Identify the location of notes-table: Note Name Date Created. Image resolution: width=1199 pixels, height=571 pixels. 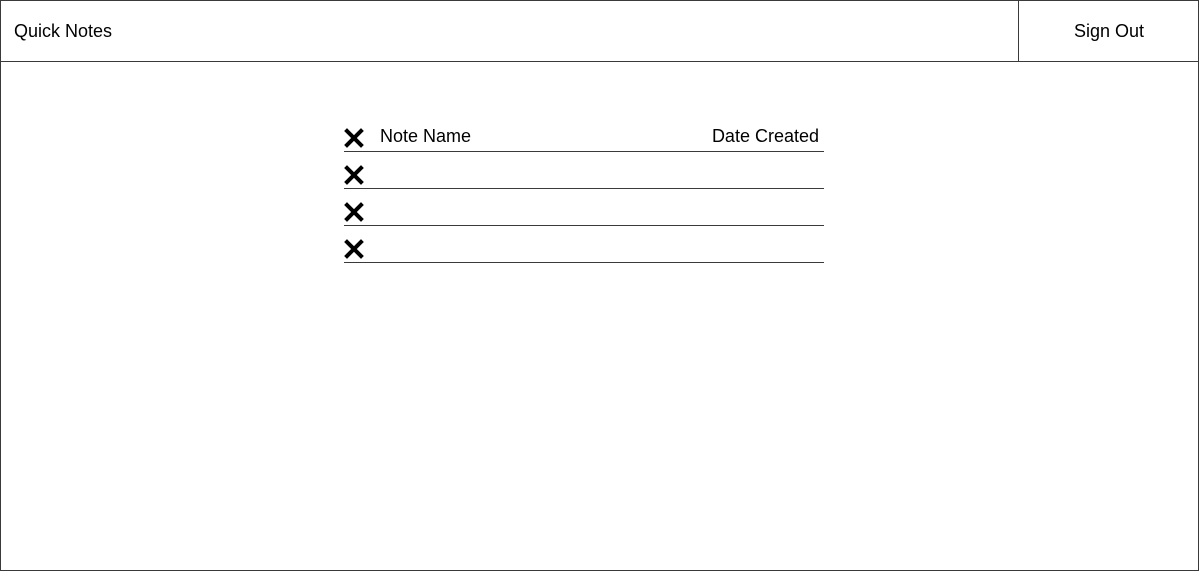
(584, 190).